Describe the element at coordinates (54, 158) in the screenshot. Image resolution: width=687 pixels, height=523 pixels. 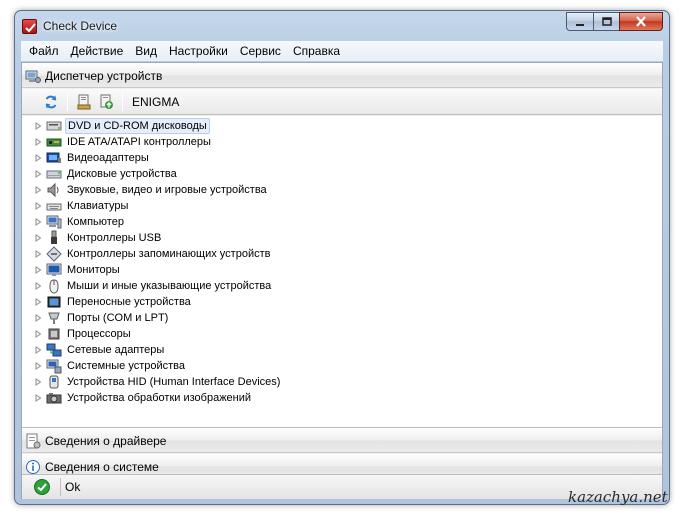
I see `display-adapter-icon` at that location.